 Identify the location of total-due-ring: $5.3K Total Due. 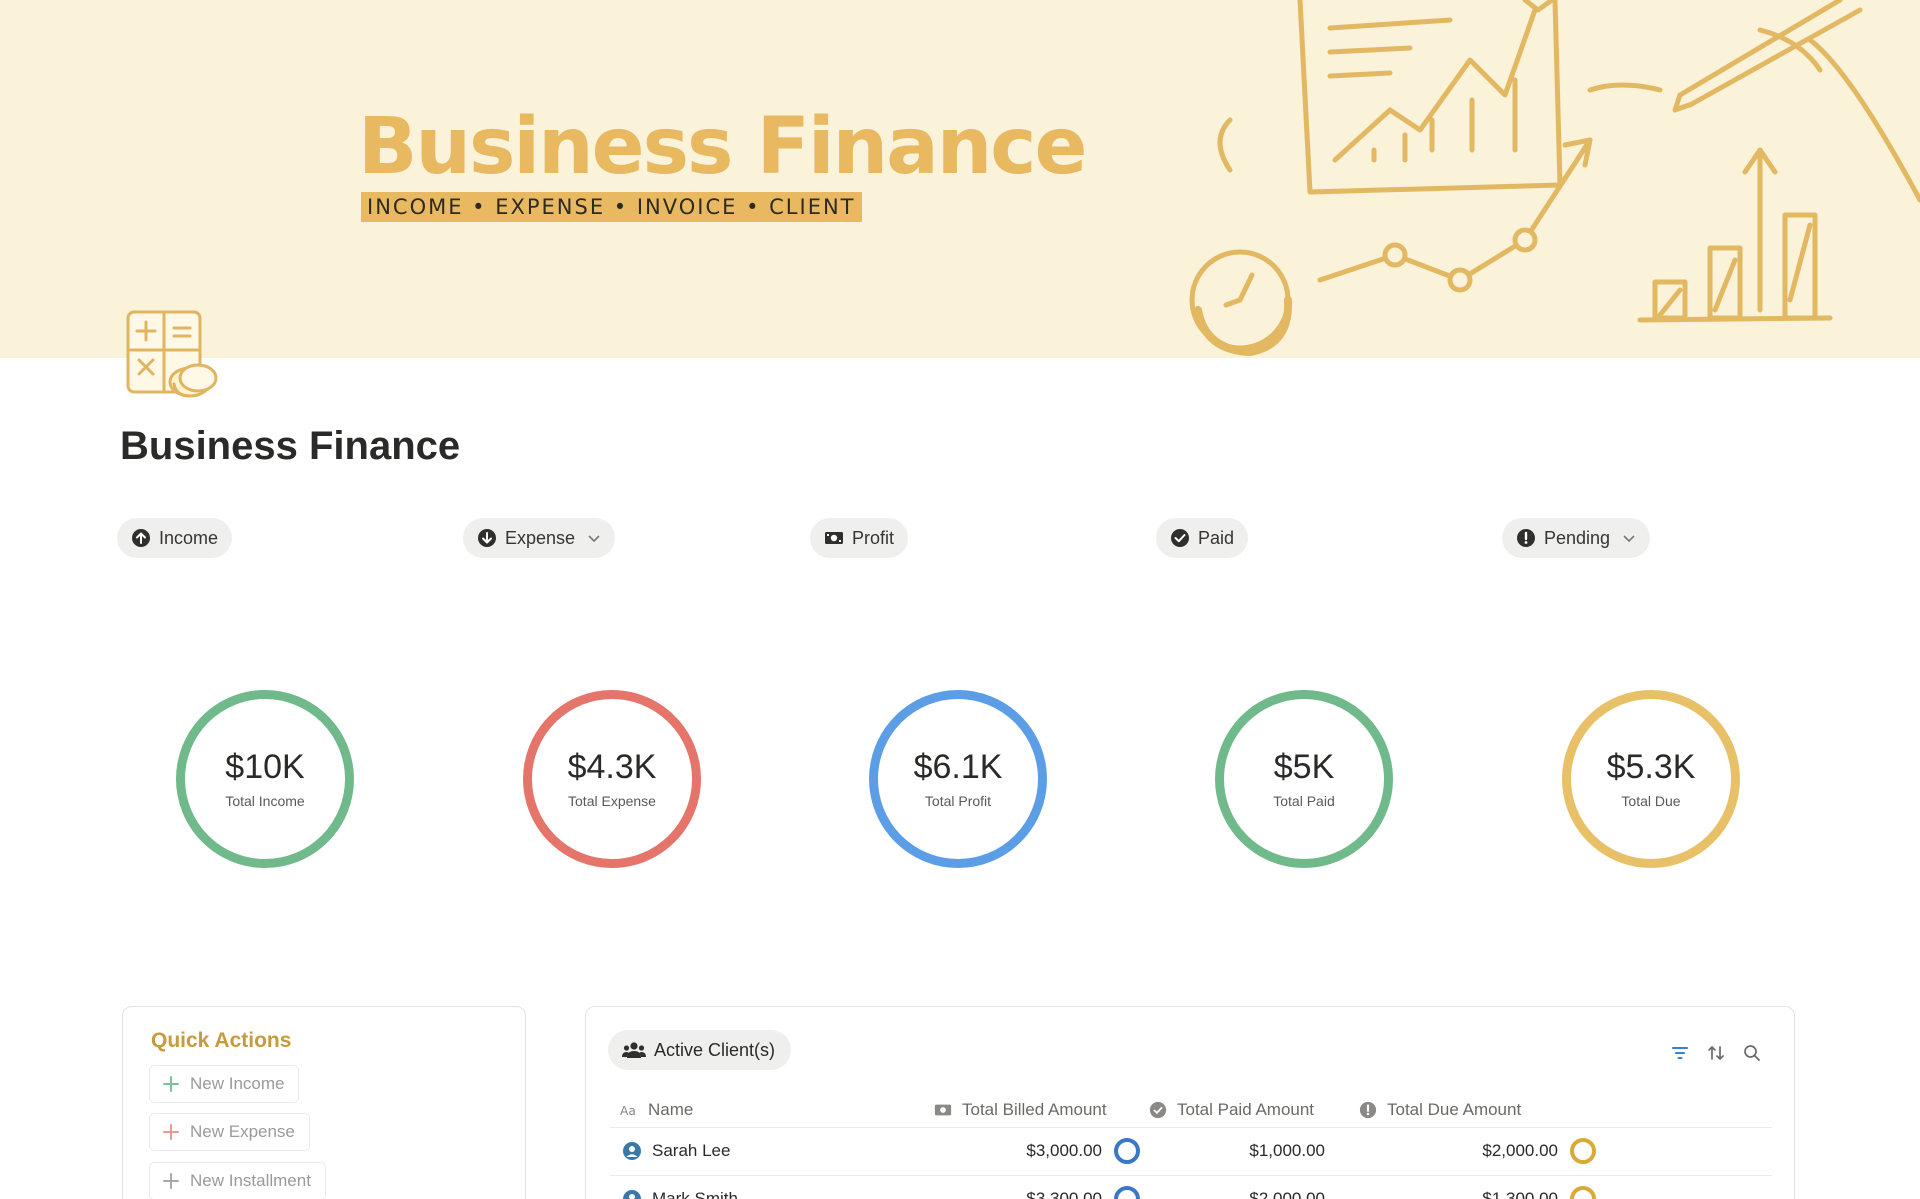
(1651, 779).